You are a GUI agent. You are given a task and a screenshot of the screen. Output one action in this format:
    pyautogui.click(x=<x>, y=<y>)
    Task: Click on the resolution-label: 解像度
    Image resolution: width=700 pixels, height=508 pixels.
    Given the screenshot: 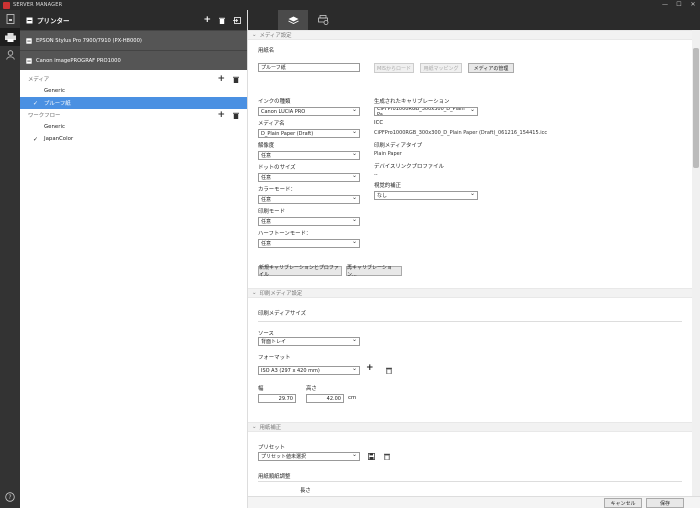 What is the action you would take?
    pyautogui.click(x=266, y=146)
    